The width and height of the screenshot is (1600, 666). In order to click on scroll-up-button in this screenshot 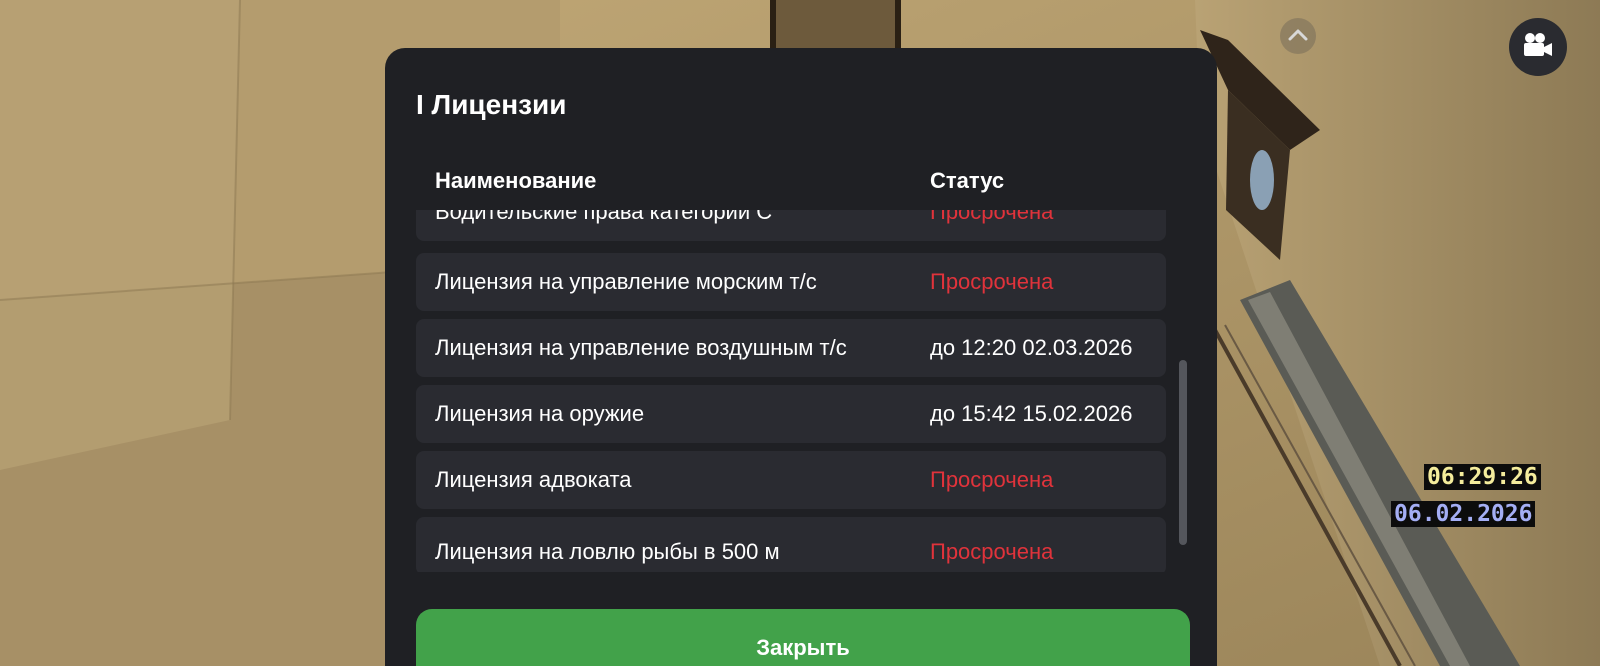, I will do `click(1298, 36)`.